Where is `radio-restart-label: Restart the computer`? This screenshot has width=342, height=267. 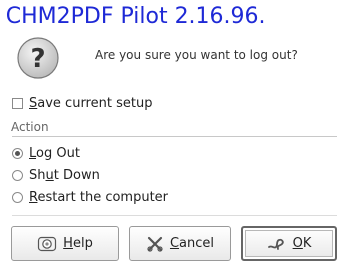
radio-restart-label: Restart the computer is located at coordinates (98, 197).